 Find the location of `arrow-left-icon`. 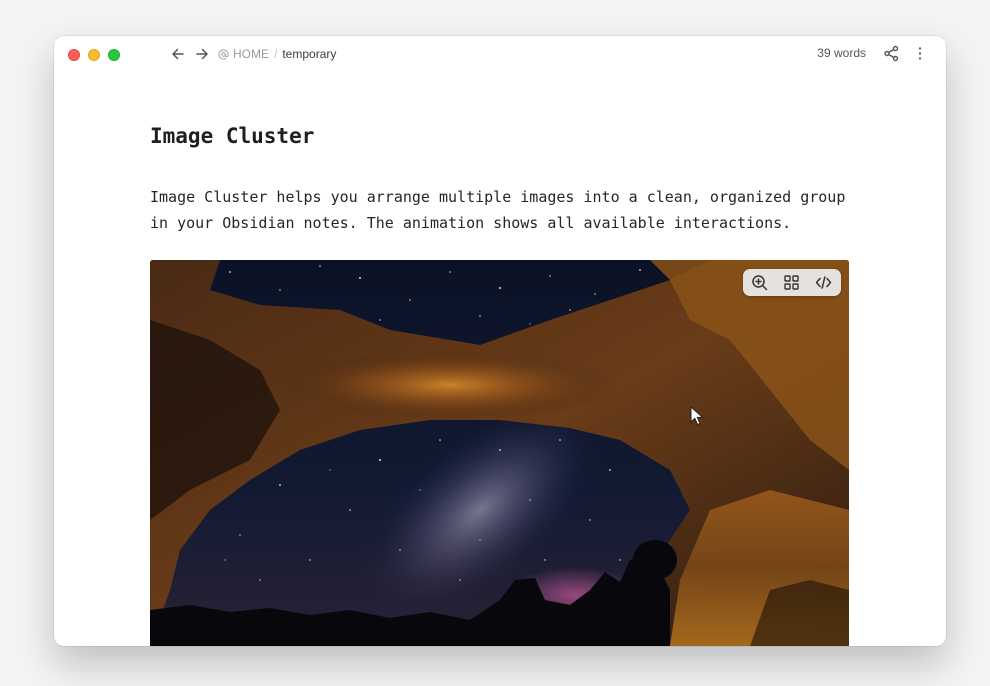

arrow-left-icon is located at coordinates (178, 54).